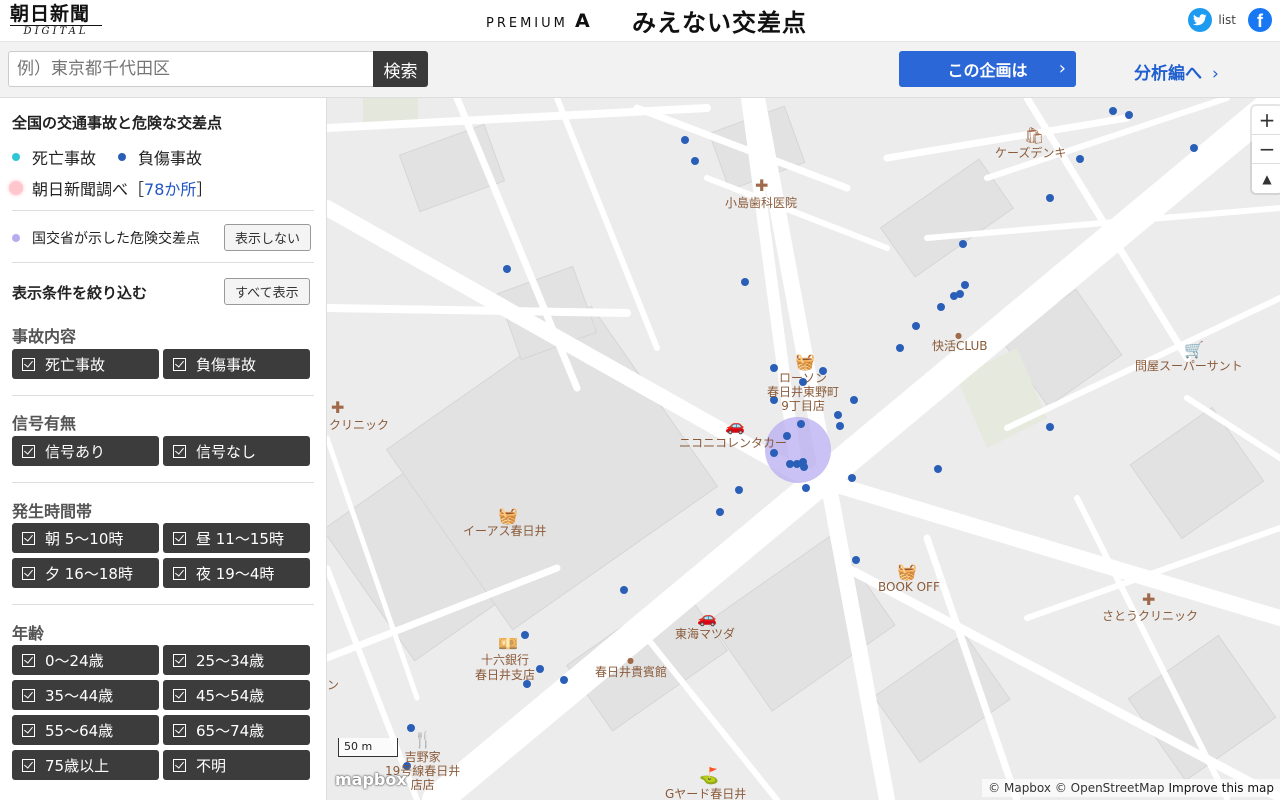 This screenshot has width=1280, height=800. What do you see at coordinates (50, 14) in the screenshot?
I see `logo-line1: 朝日新聞` at bounding box center [50, 14].